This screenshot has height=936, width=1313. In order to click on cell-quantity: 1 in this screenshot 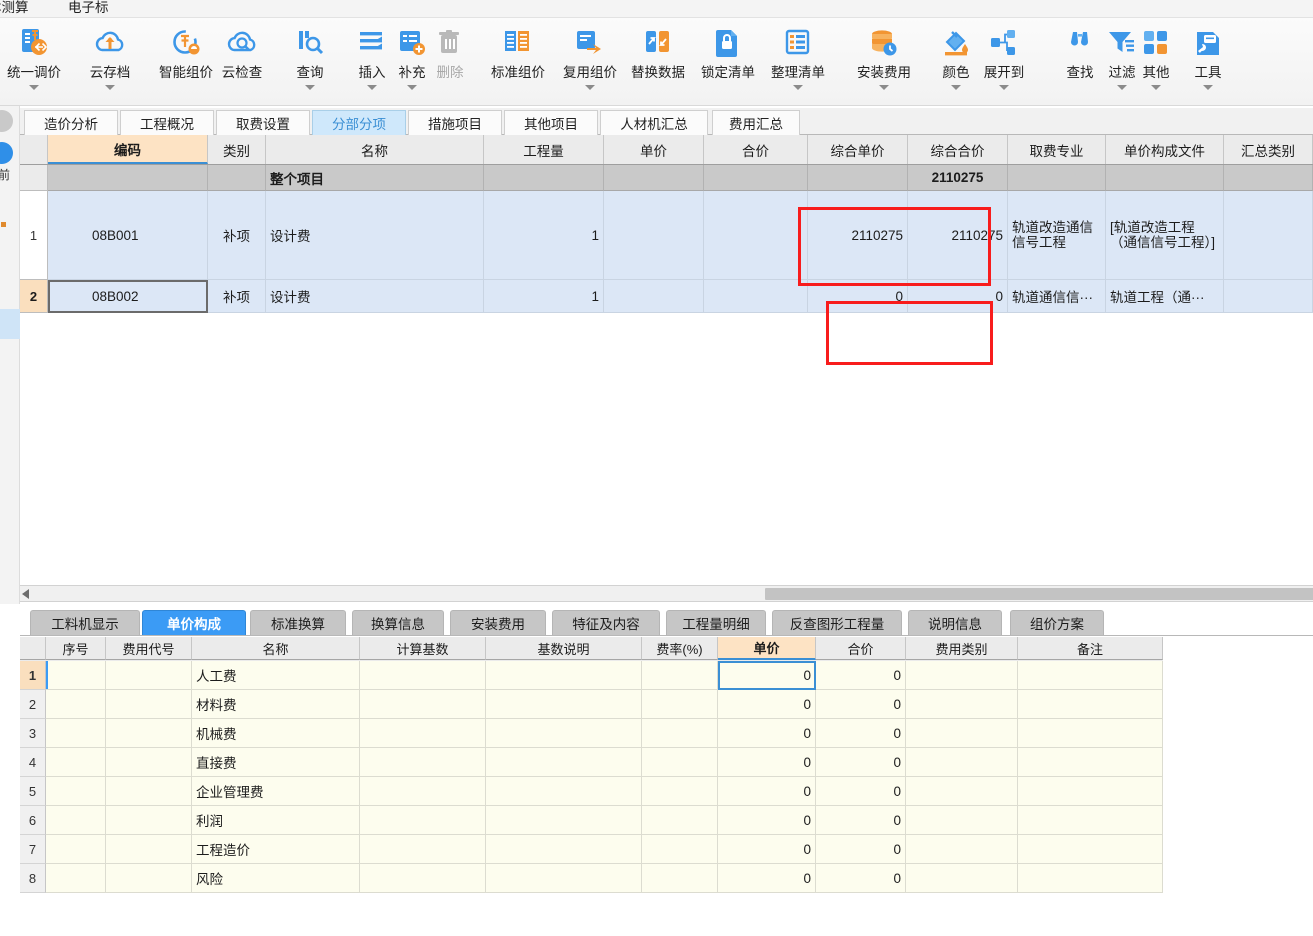, I will do `click(544, 235)`.